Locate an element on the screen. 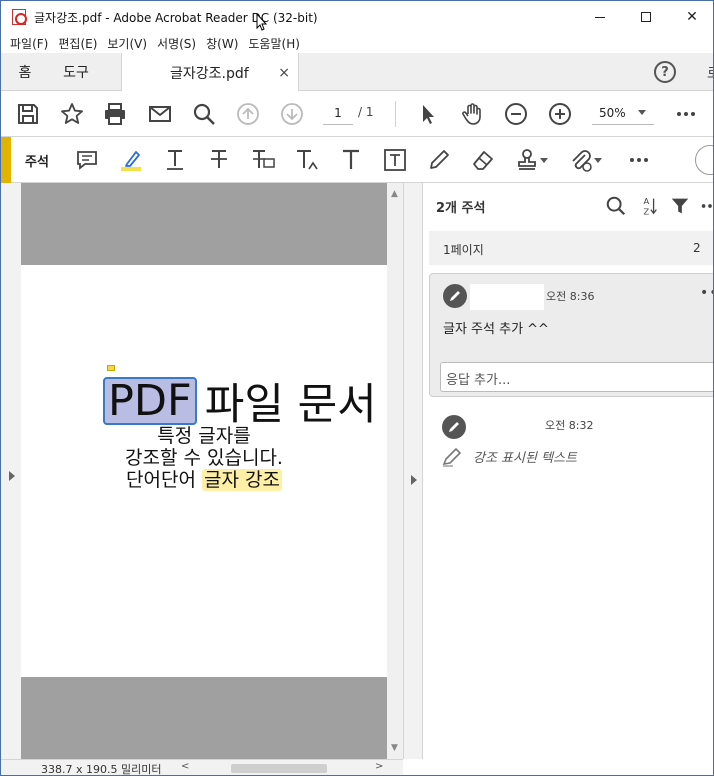  scroll-down-icon: ▼ is located at coordinates (394, 748).